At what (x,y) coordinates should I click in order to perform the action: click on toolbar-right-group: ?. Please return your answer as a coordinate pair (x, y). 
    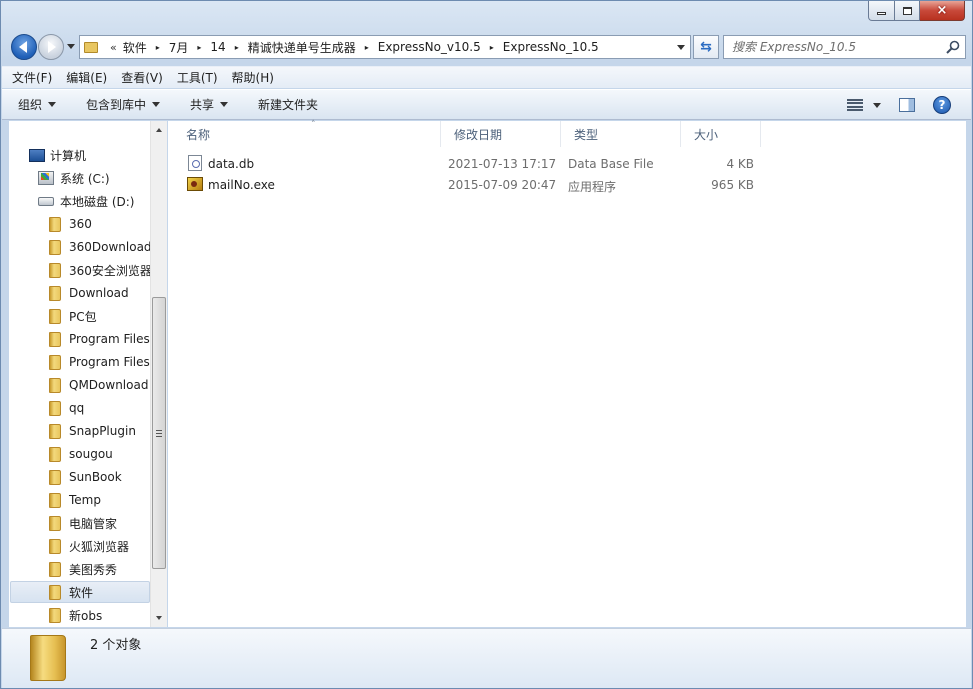
    Looking at the image, I should click on (899, 105).